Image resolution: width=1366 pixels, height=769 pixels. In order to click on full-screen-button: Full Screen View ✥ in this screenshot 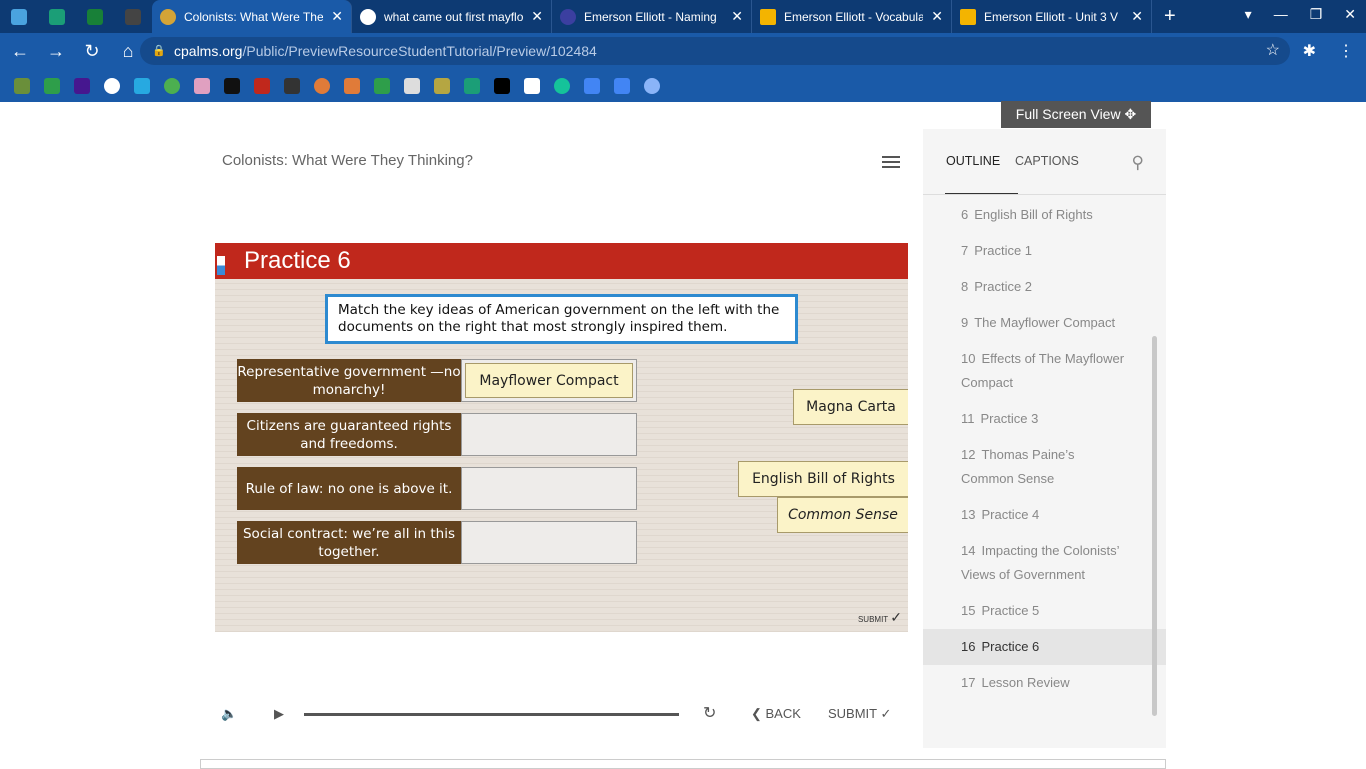, I will do `click(1076, 114)`.